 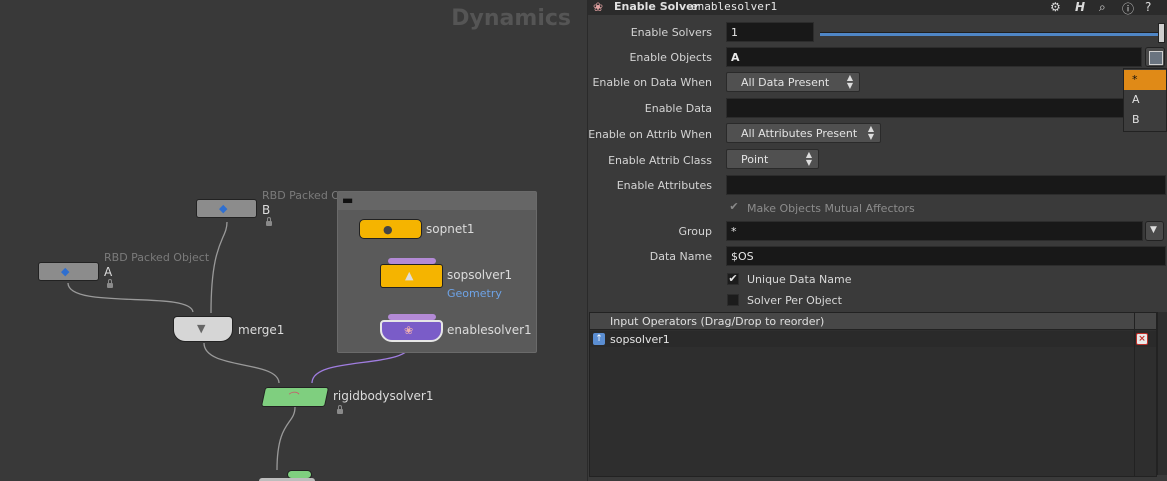 What do you see at coordinates (678, 108) in the screenshot?
I see `enable-data-label: Enable Data` at bounding box center [678, 108].